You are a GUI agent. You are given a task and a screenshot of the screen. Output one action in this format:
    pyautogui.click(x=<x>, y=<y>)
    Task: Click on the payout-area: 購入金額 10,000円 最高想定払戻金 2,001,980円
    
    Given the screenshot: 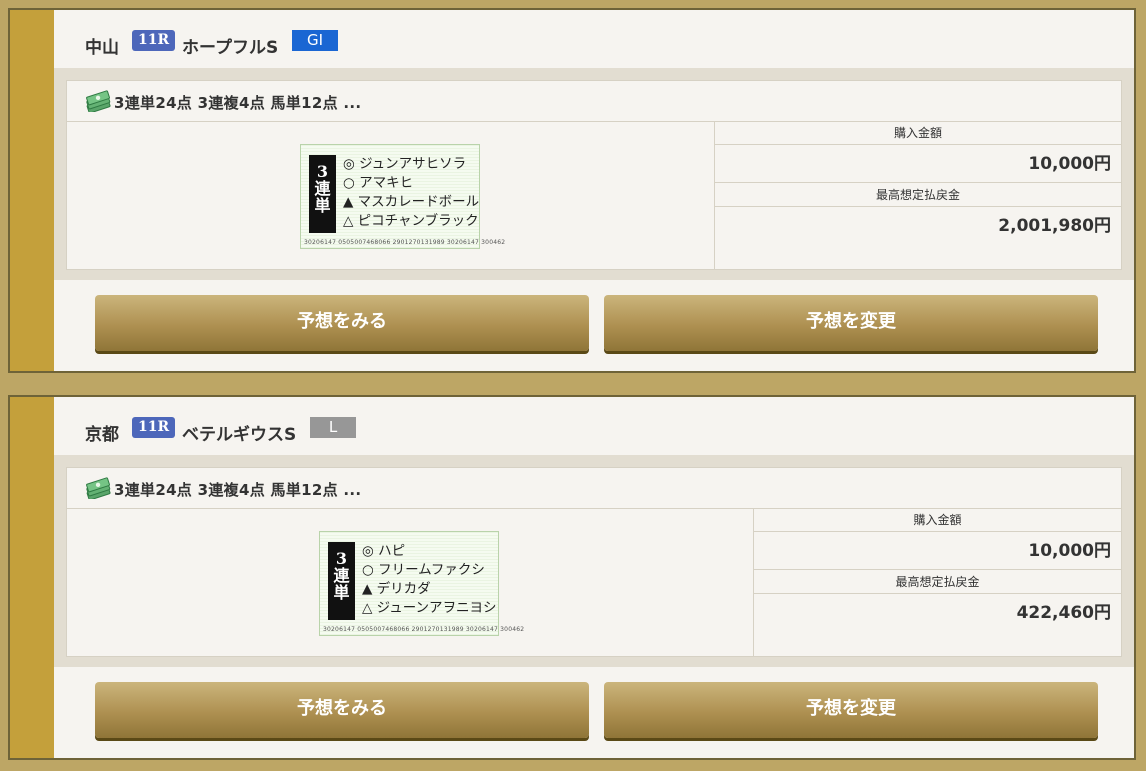 What is the action you would take?
    pyautogui.click(x=918, y=195)
    